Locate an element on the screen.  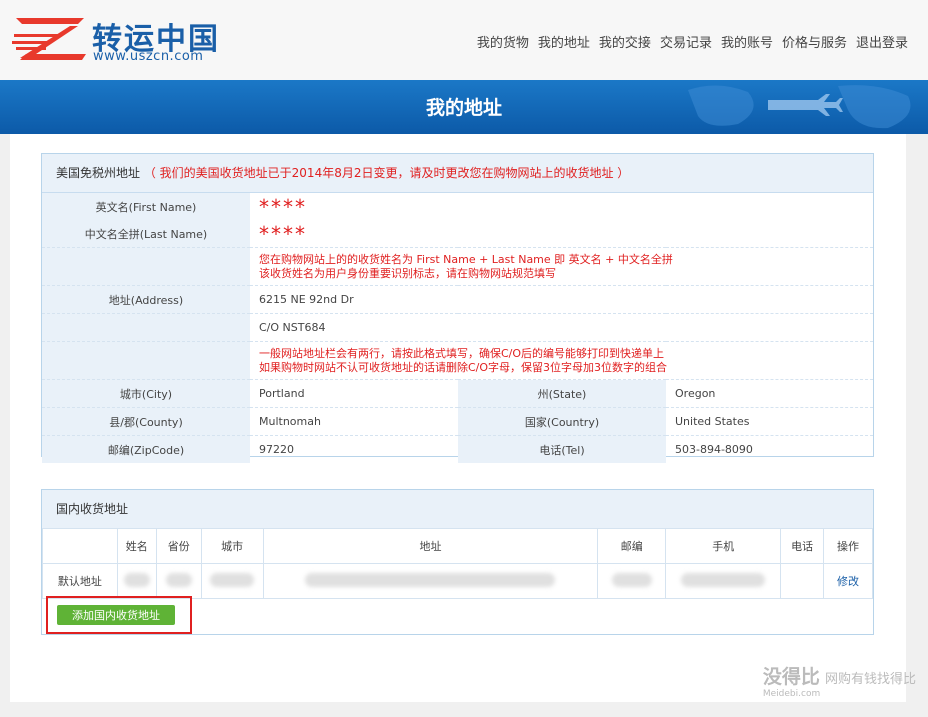
redacted-zip is located at coordinates (631, 579).